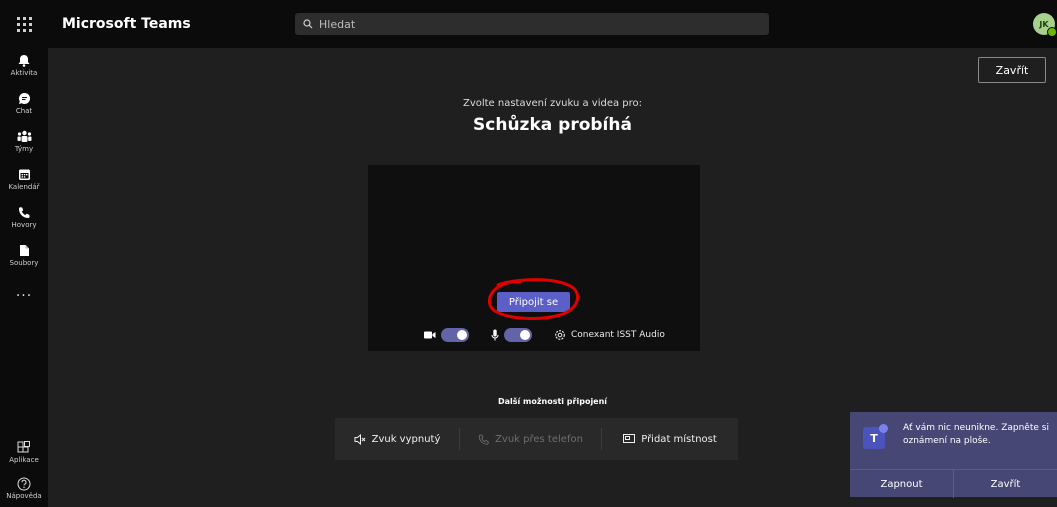  I want to click on toast-actions: Zapnout Zavřít, so click(953, 483).